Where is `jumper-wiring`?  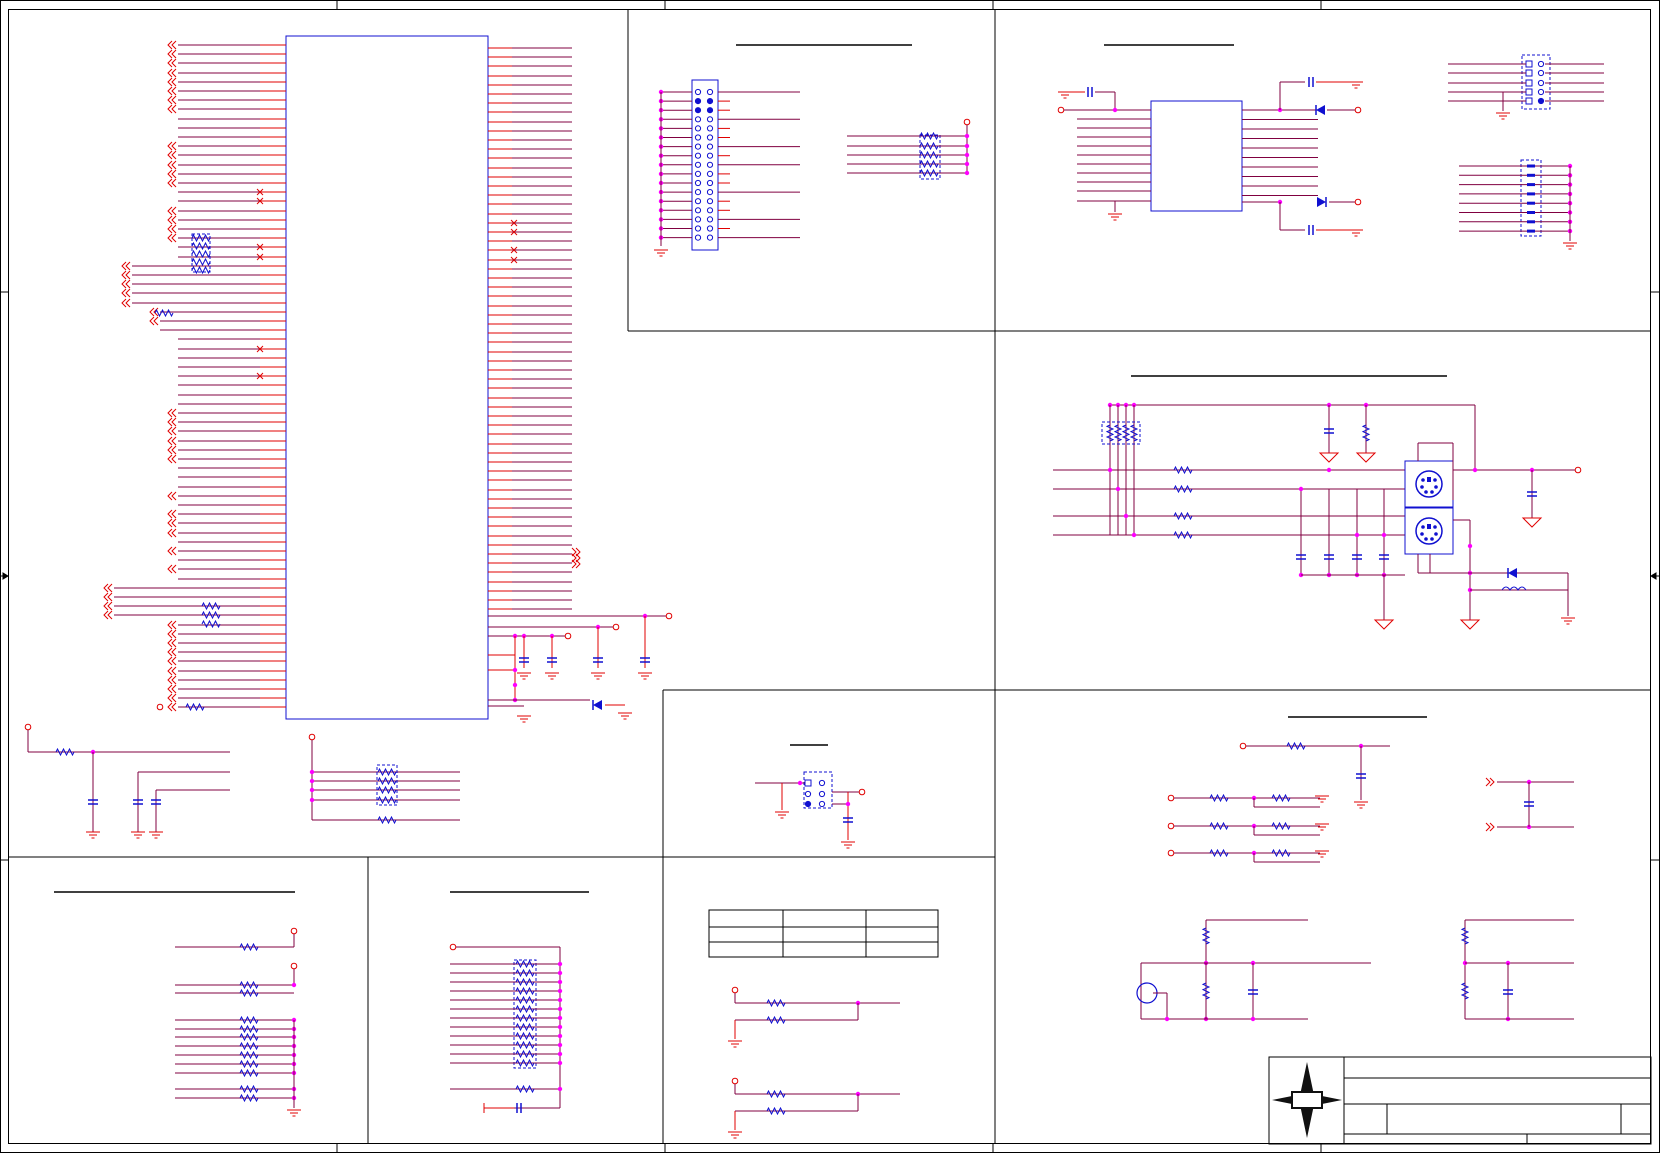
jumper-wiring is located at coordinates (810, 810).